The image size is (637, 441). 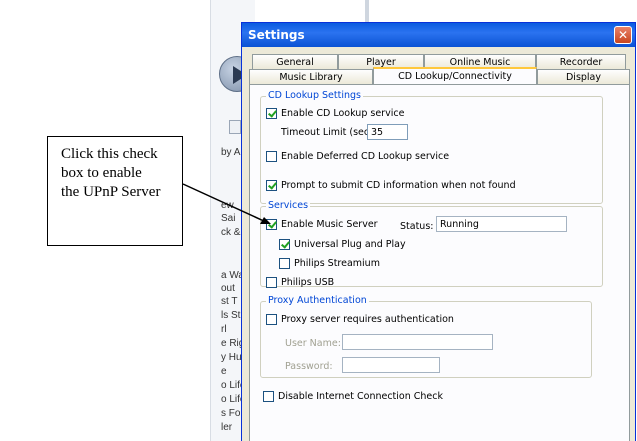 I want to click on tab-general: General, so click(x=295, y=61).